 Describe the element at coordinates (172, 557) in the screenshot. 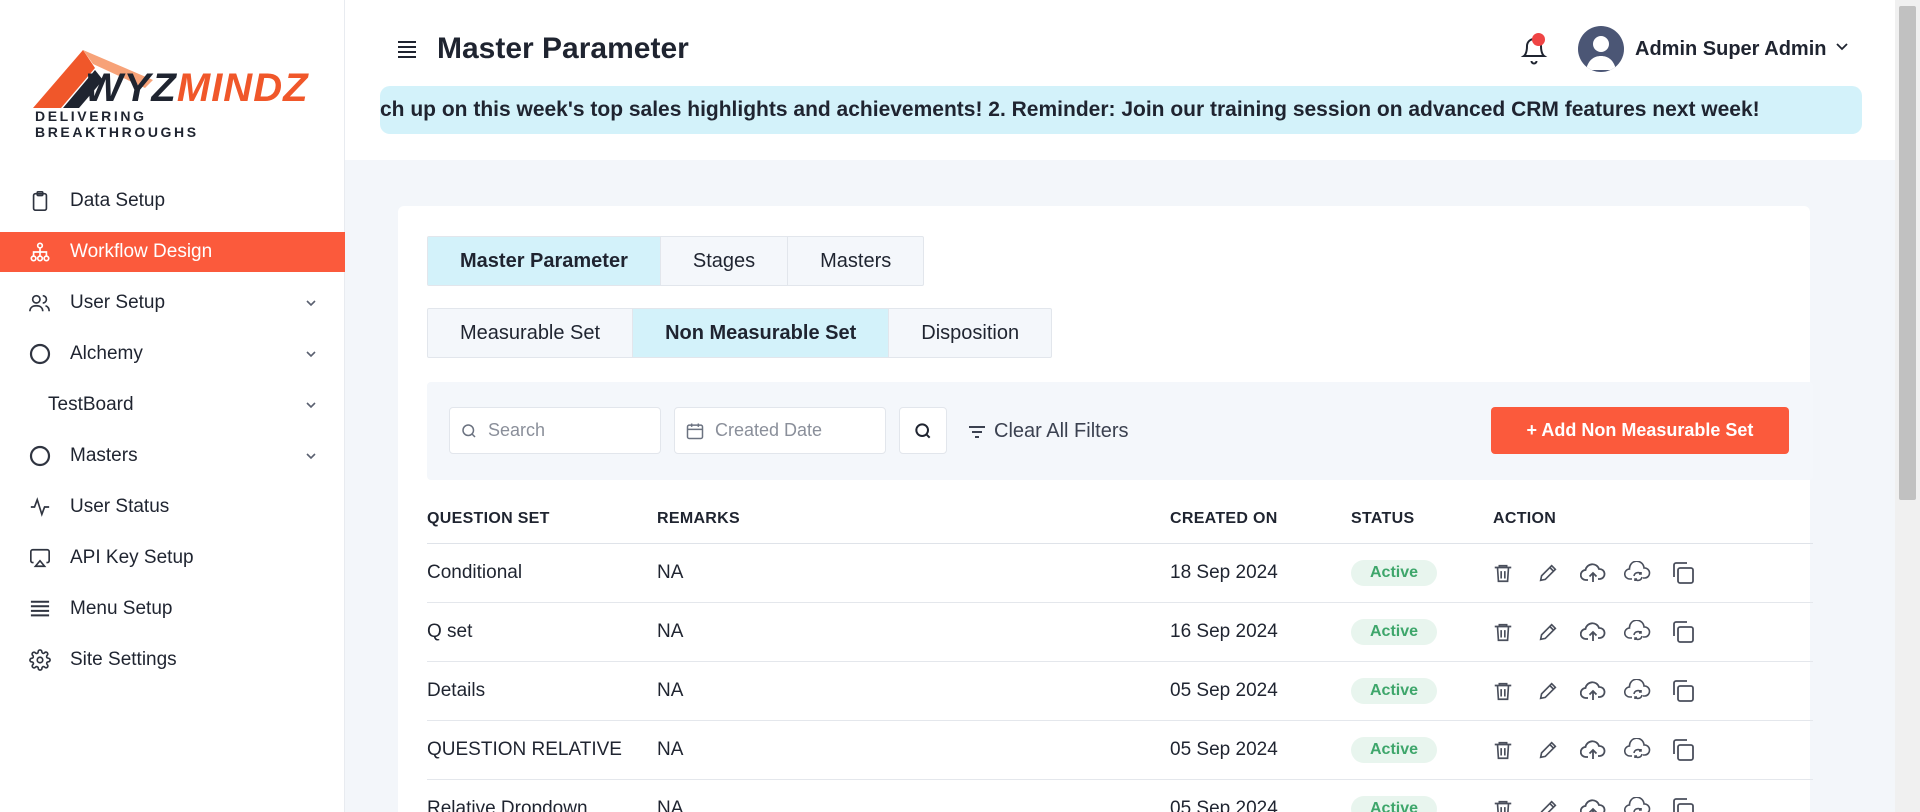

I see `sidebar-item-api-key-setup: API Key Setup` at that location.